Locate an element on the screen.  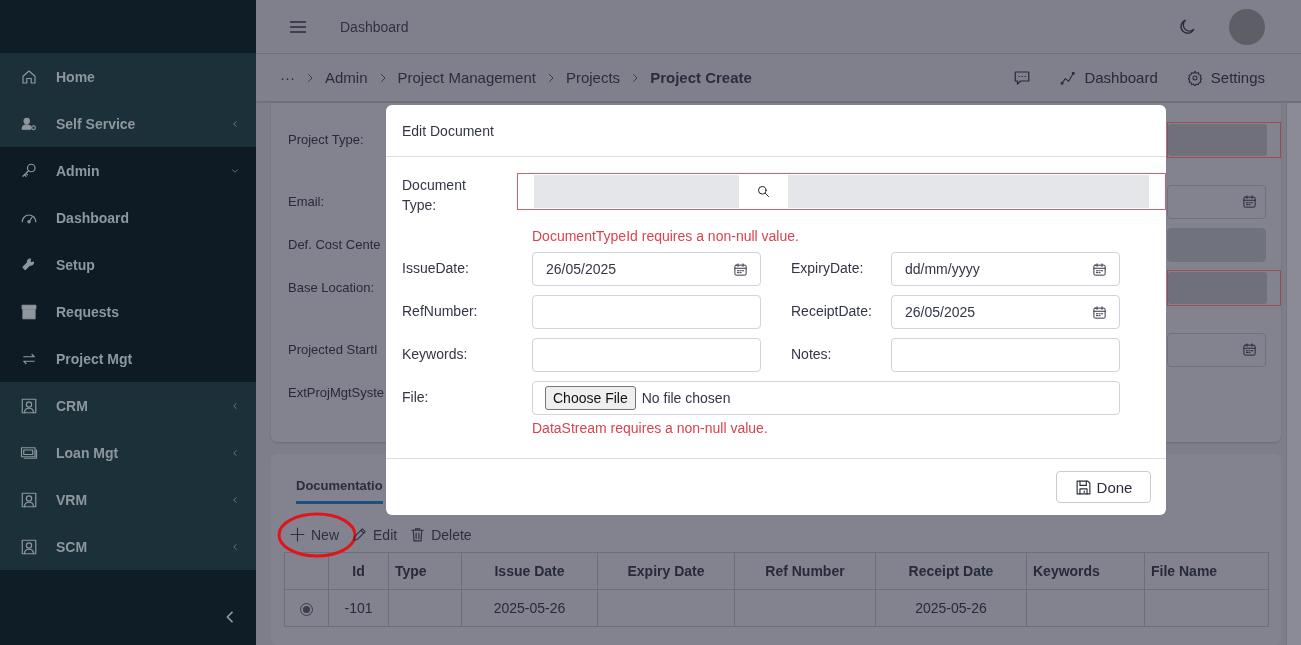
error-message: DocumentTypeId requires a non-null value. is located at coordinates (665, 236).